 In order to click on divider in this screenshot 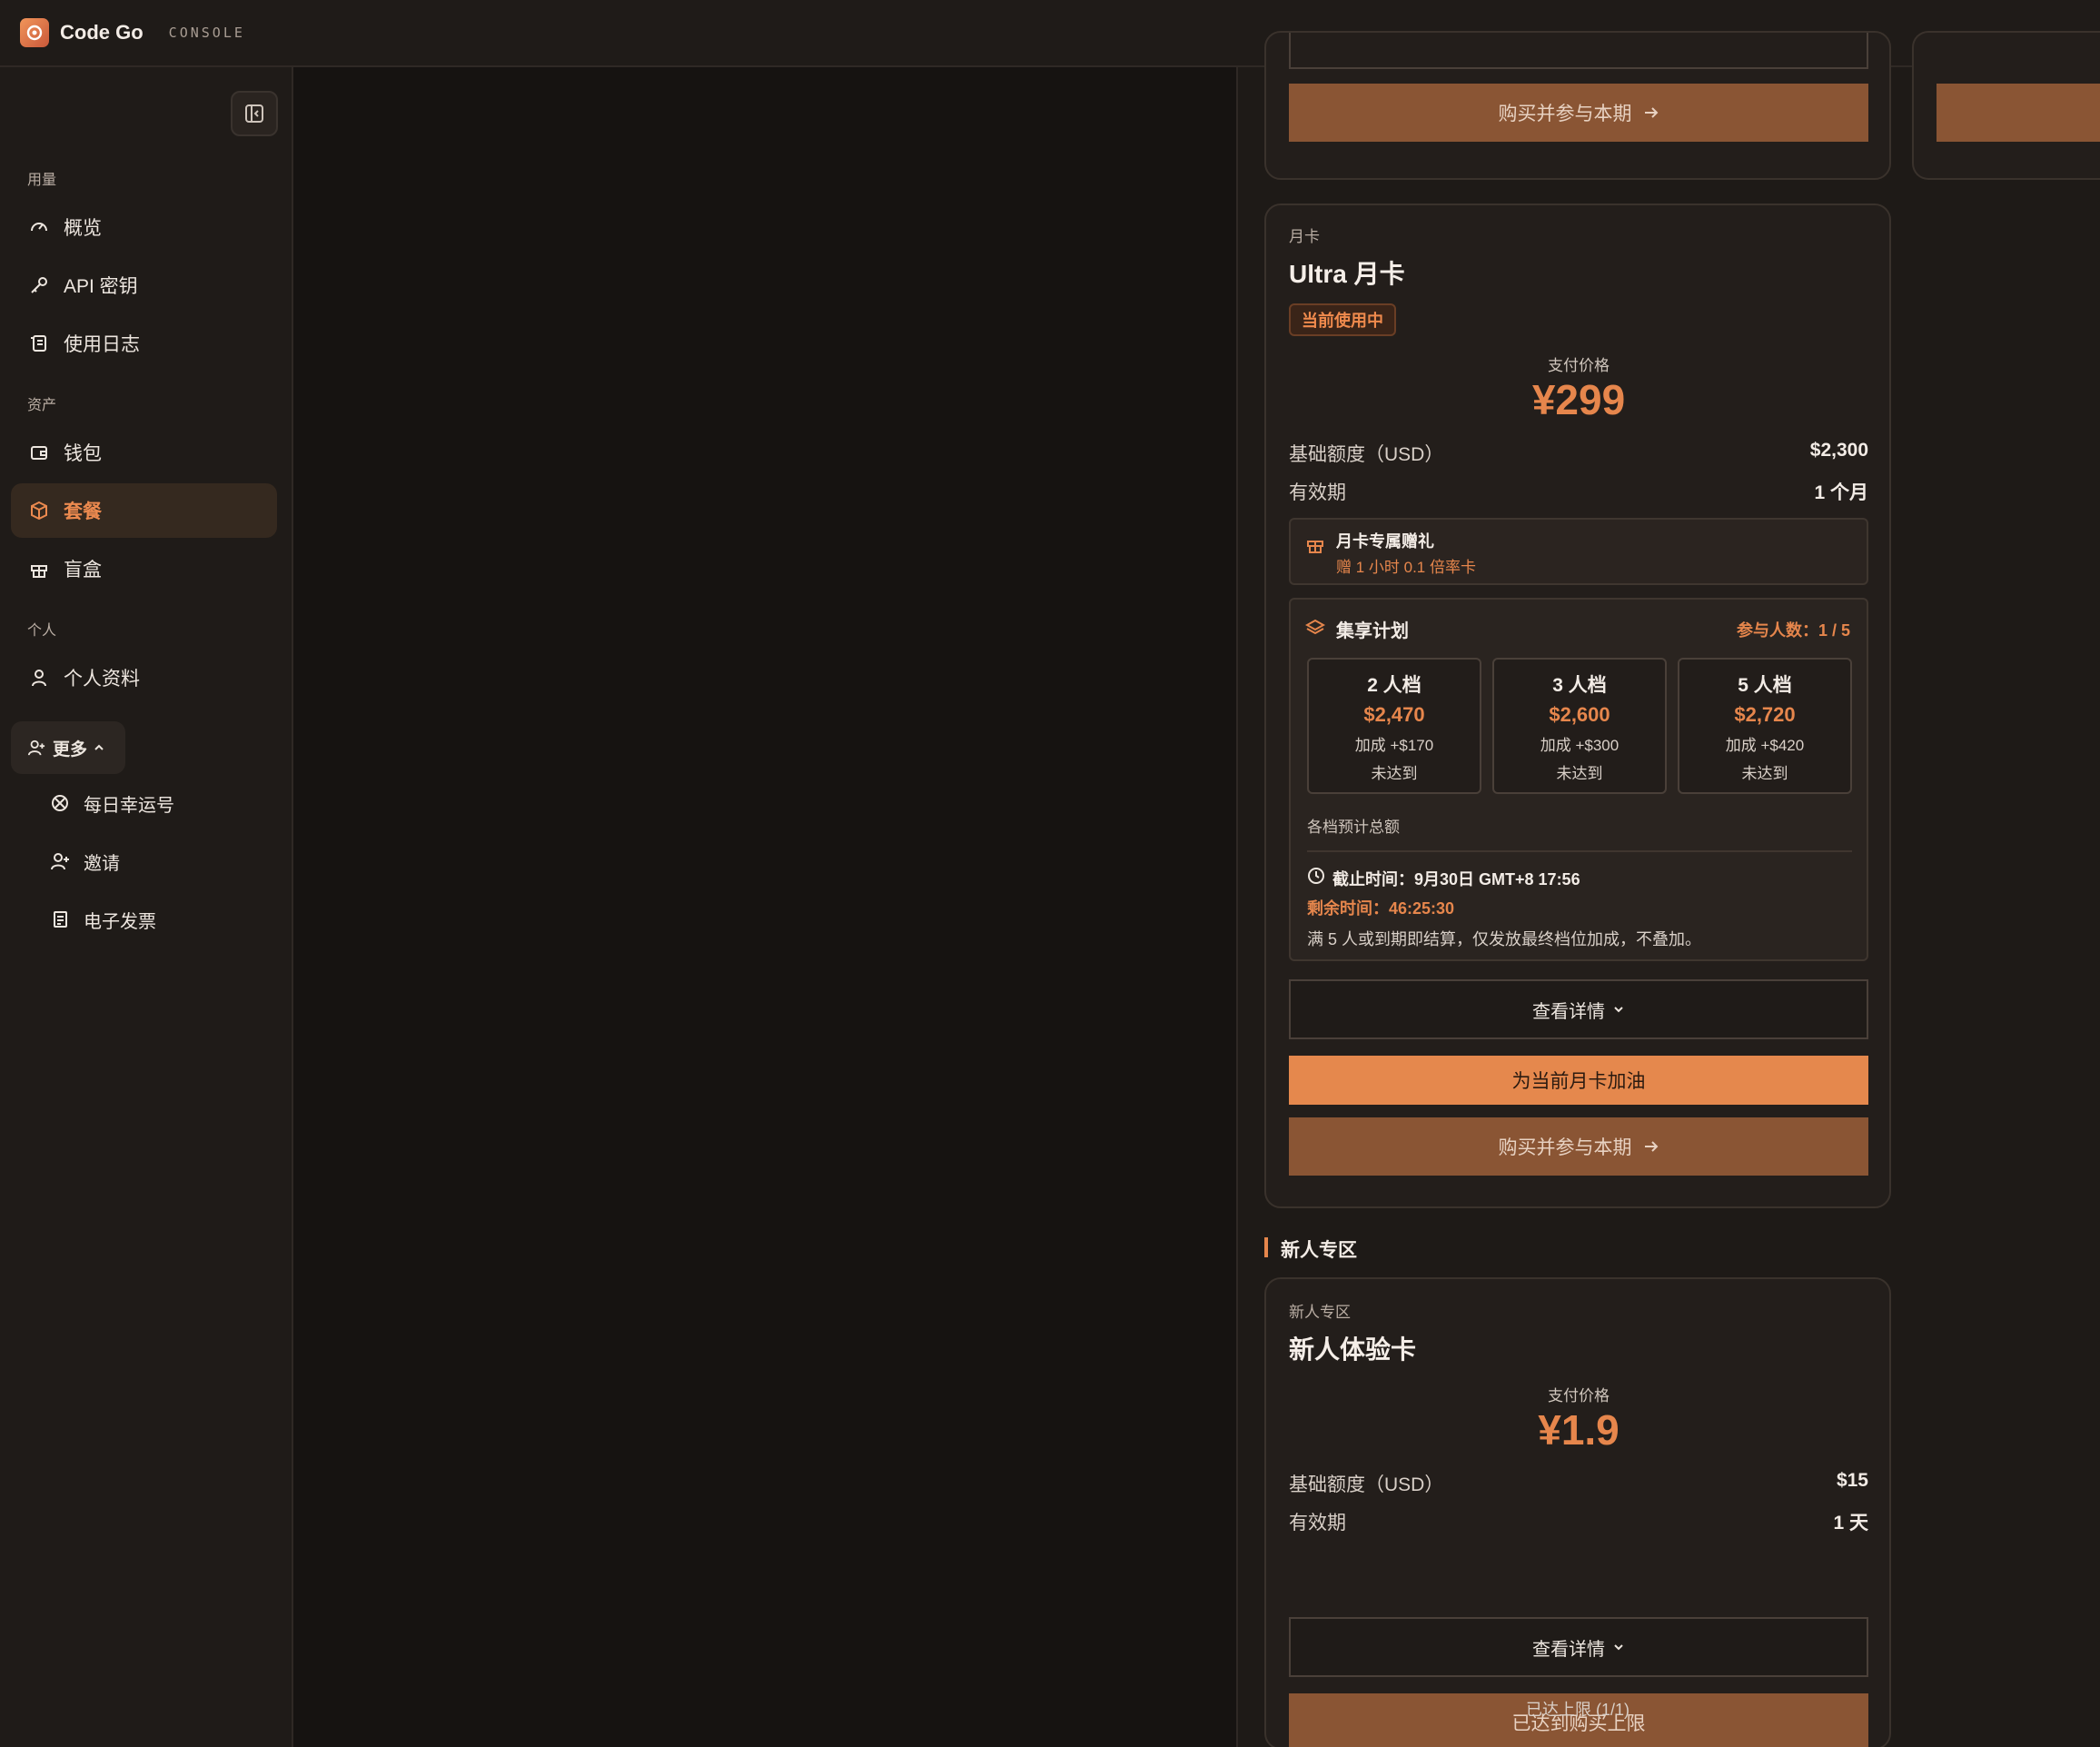, I will do `click(1579, 851)`.